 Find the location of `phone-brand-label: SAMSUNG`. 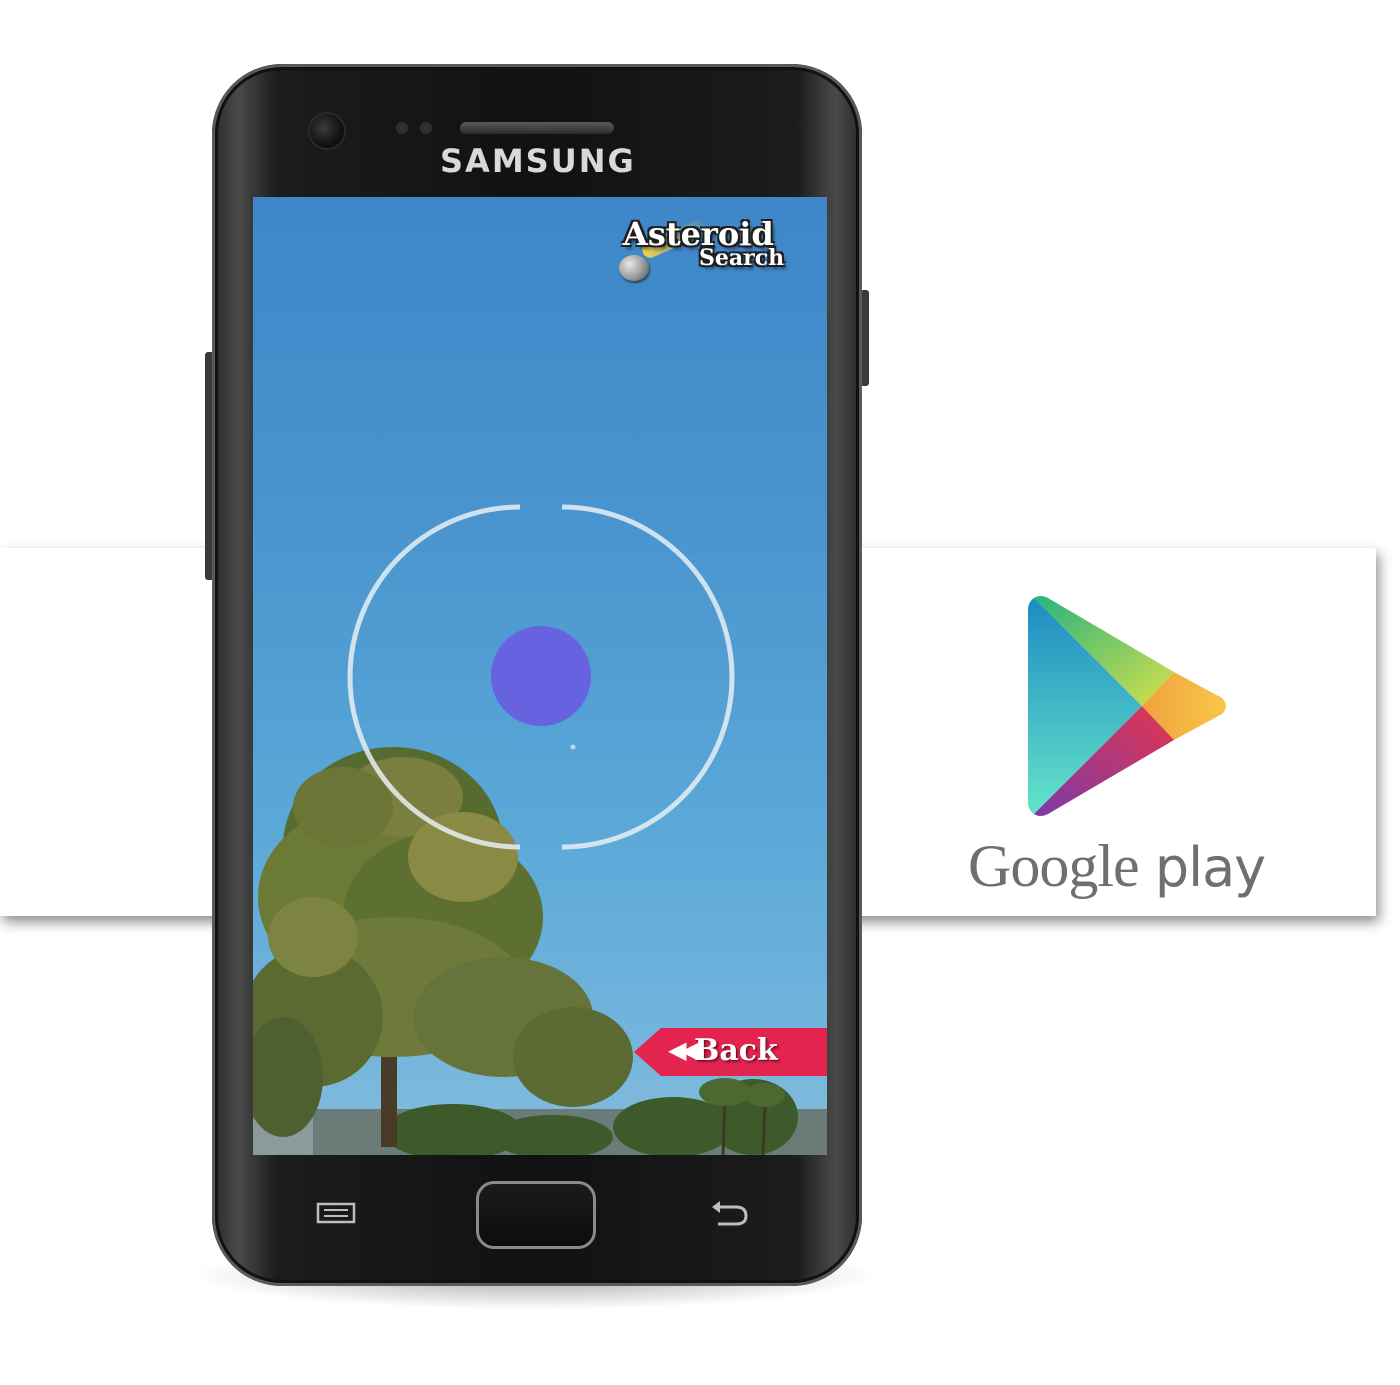

phone-brand-label: SAMSUNG is located at coordinates (538, 161).